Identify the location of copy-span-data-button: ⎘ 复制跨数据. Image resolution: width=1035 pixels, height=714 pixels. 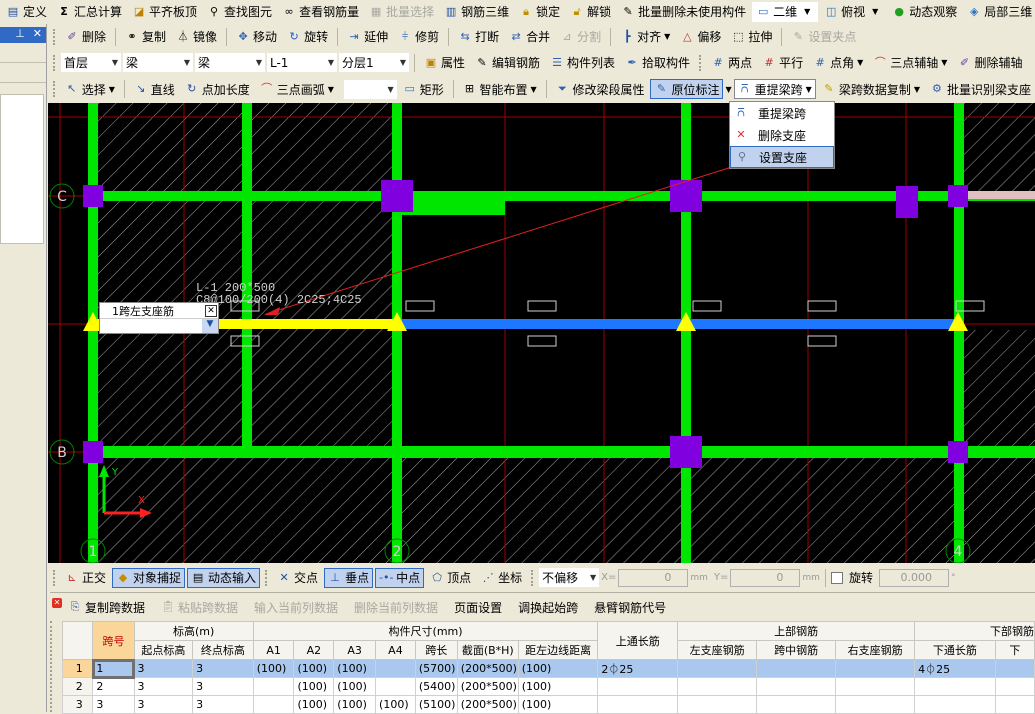
(106, 607).